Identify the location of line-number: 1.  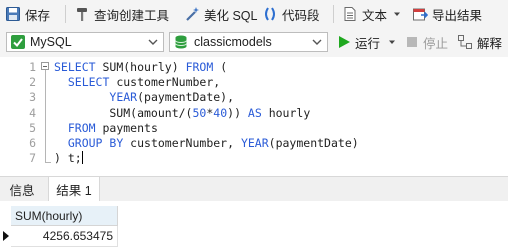
(32, 67).